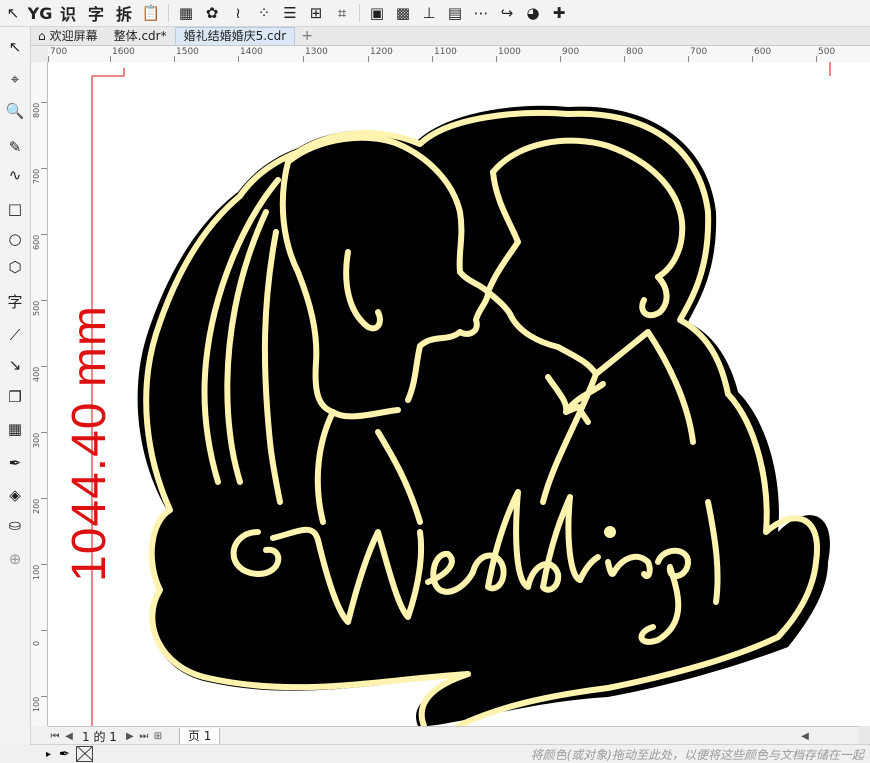 The width and height of the screenshot is (870, 763). I want to click on paste-special-icon: 📋, so click(151, 13).